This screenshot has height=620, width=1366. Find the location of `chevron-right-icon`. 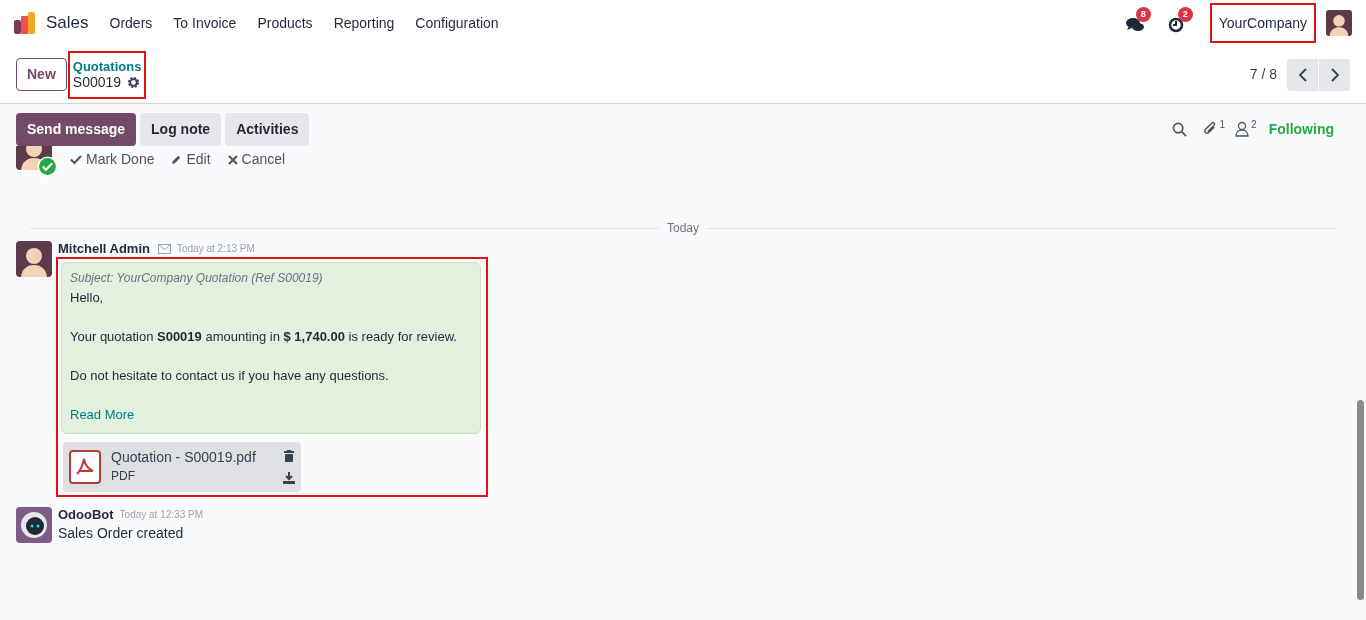

chevron-right-icon is located at coordinates (1334, 74).